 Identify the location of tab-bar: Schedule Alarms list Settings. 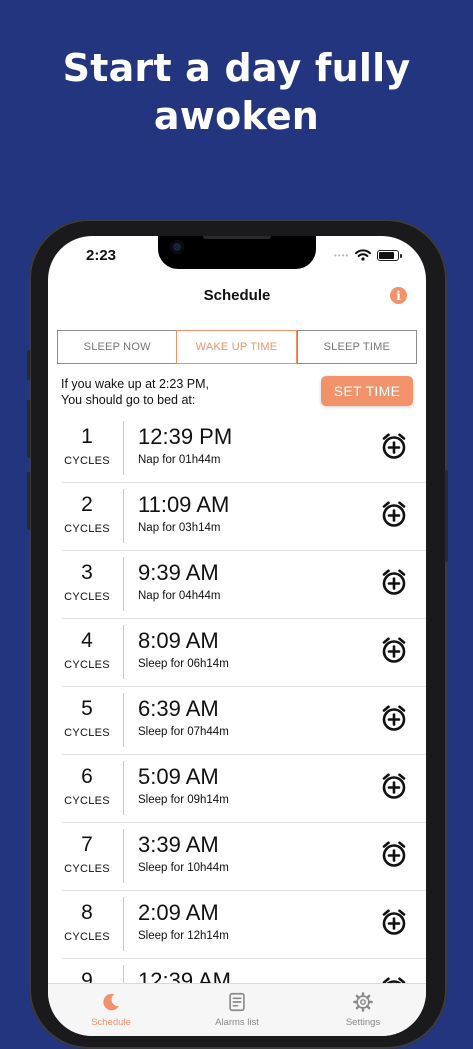
(237, 1009).